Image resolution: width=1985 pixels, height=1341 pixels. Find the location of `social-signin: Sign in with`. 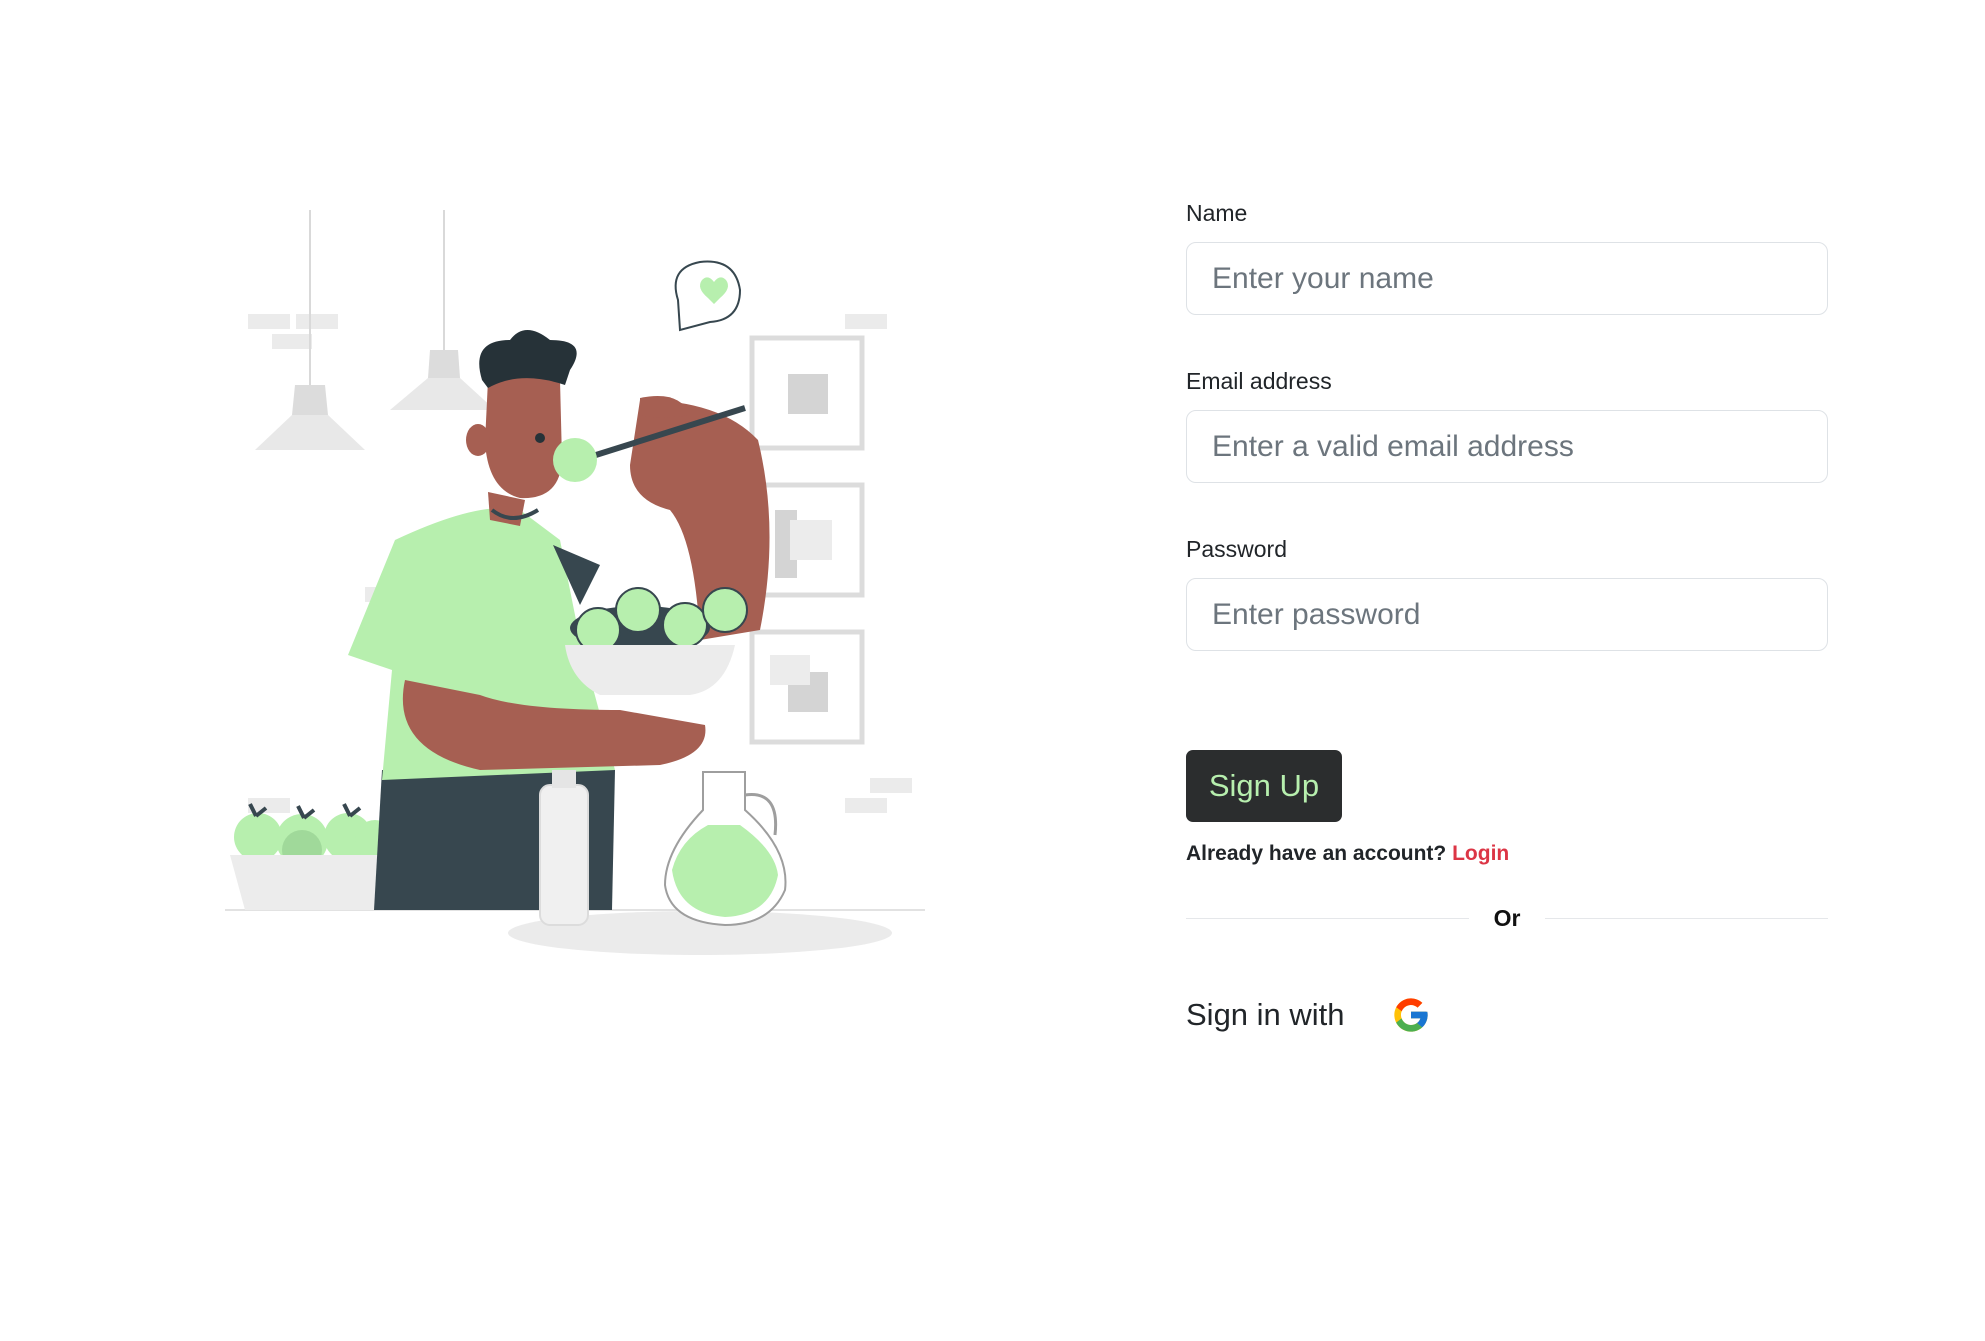

social-signin: Sign in with is located at coordinates (1308, 1015).